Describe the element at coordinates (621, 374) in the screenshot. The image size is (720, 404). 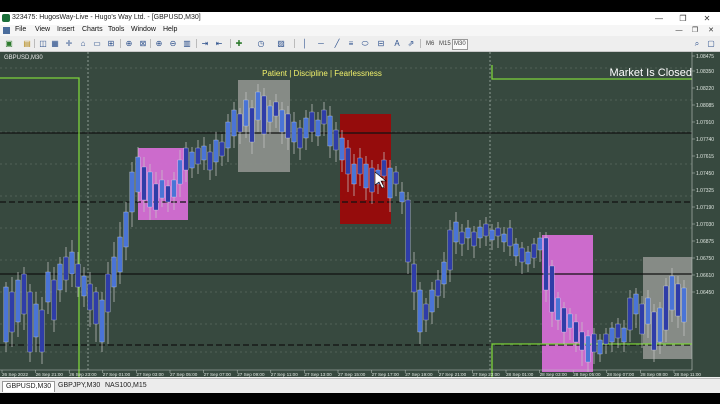
I see `time-label: 28 Sep 07:00` at that location.